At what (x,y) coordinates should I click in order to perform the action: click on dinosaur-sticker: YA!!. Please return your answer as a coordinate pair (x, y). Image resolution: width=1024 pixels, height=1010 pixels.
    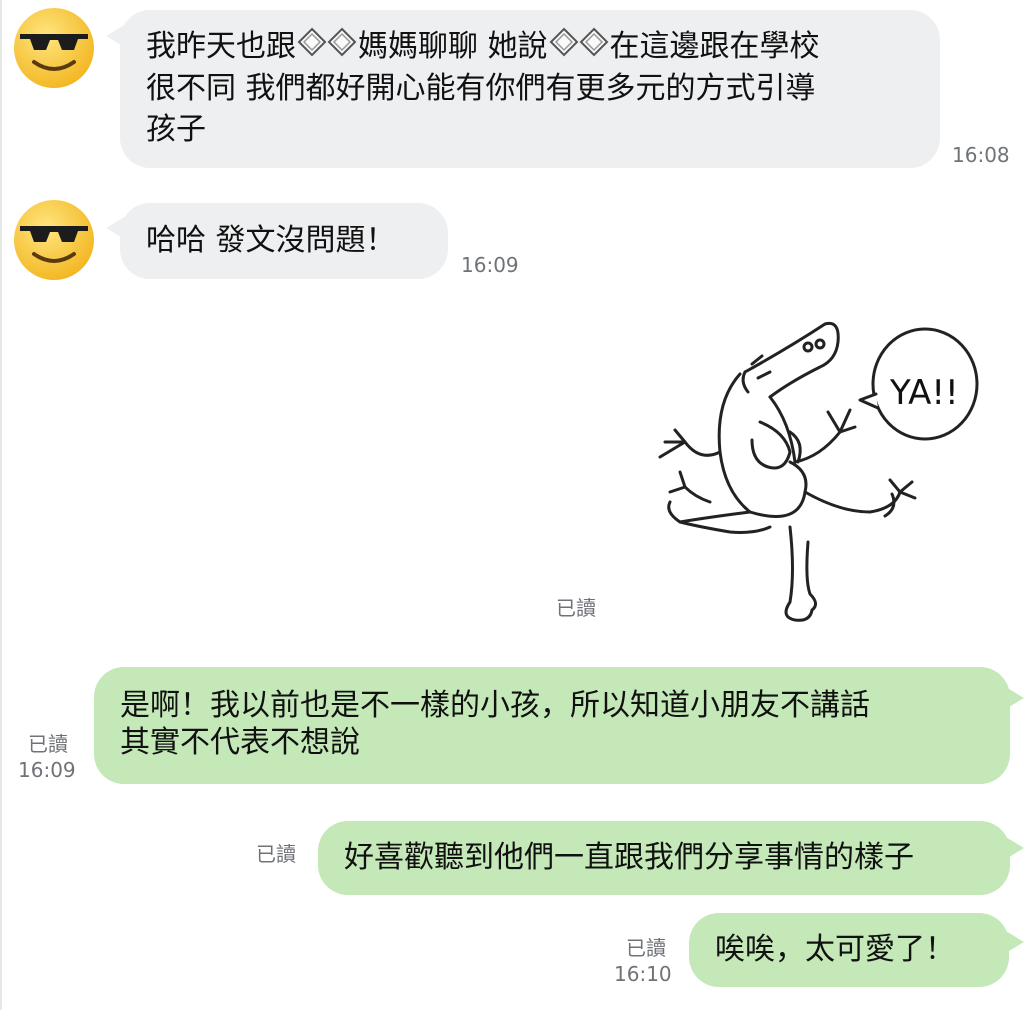
    Looking at the image, I should click on (815, 482).